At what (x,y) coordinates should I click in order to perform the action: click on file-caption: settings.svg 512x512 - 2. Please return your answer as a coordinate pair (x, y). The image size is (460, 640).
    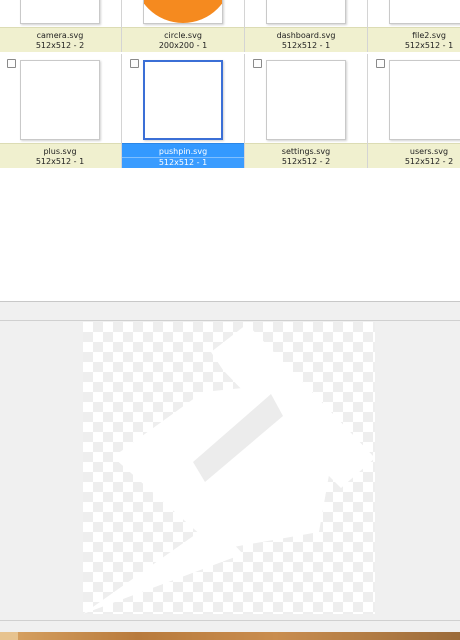
    Looking at the image, I should click on (306, 155).